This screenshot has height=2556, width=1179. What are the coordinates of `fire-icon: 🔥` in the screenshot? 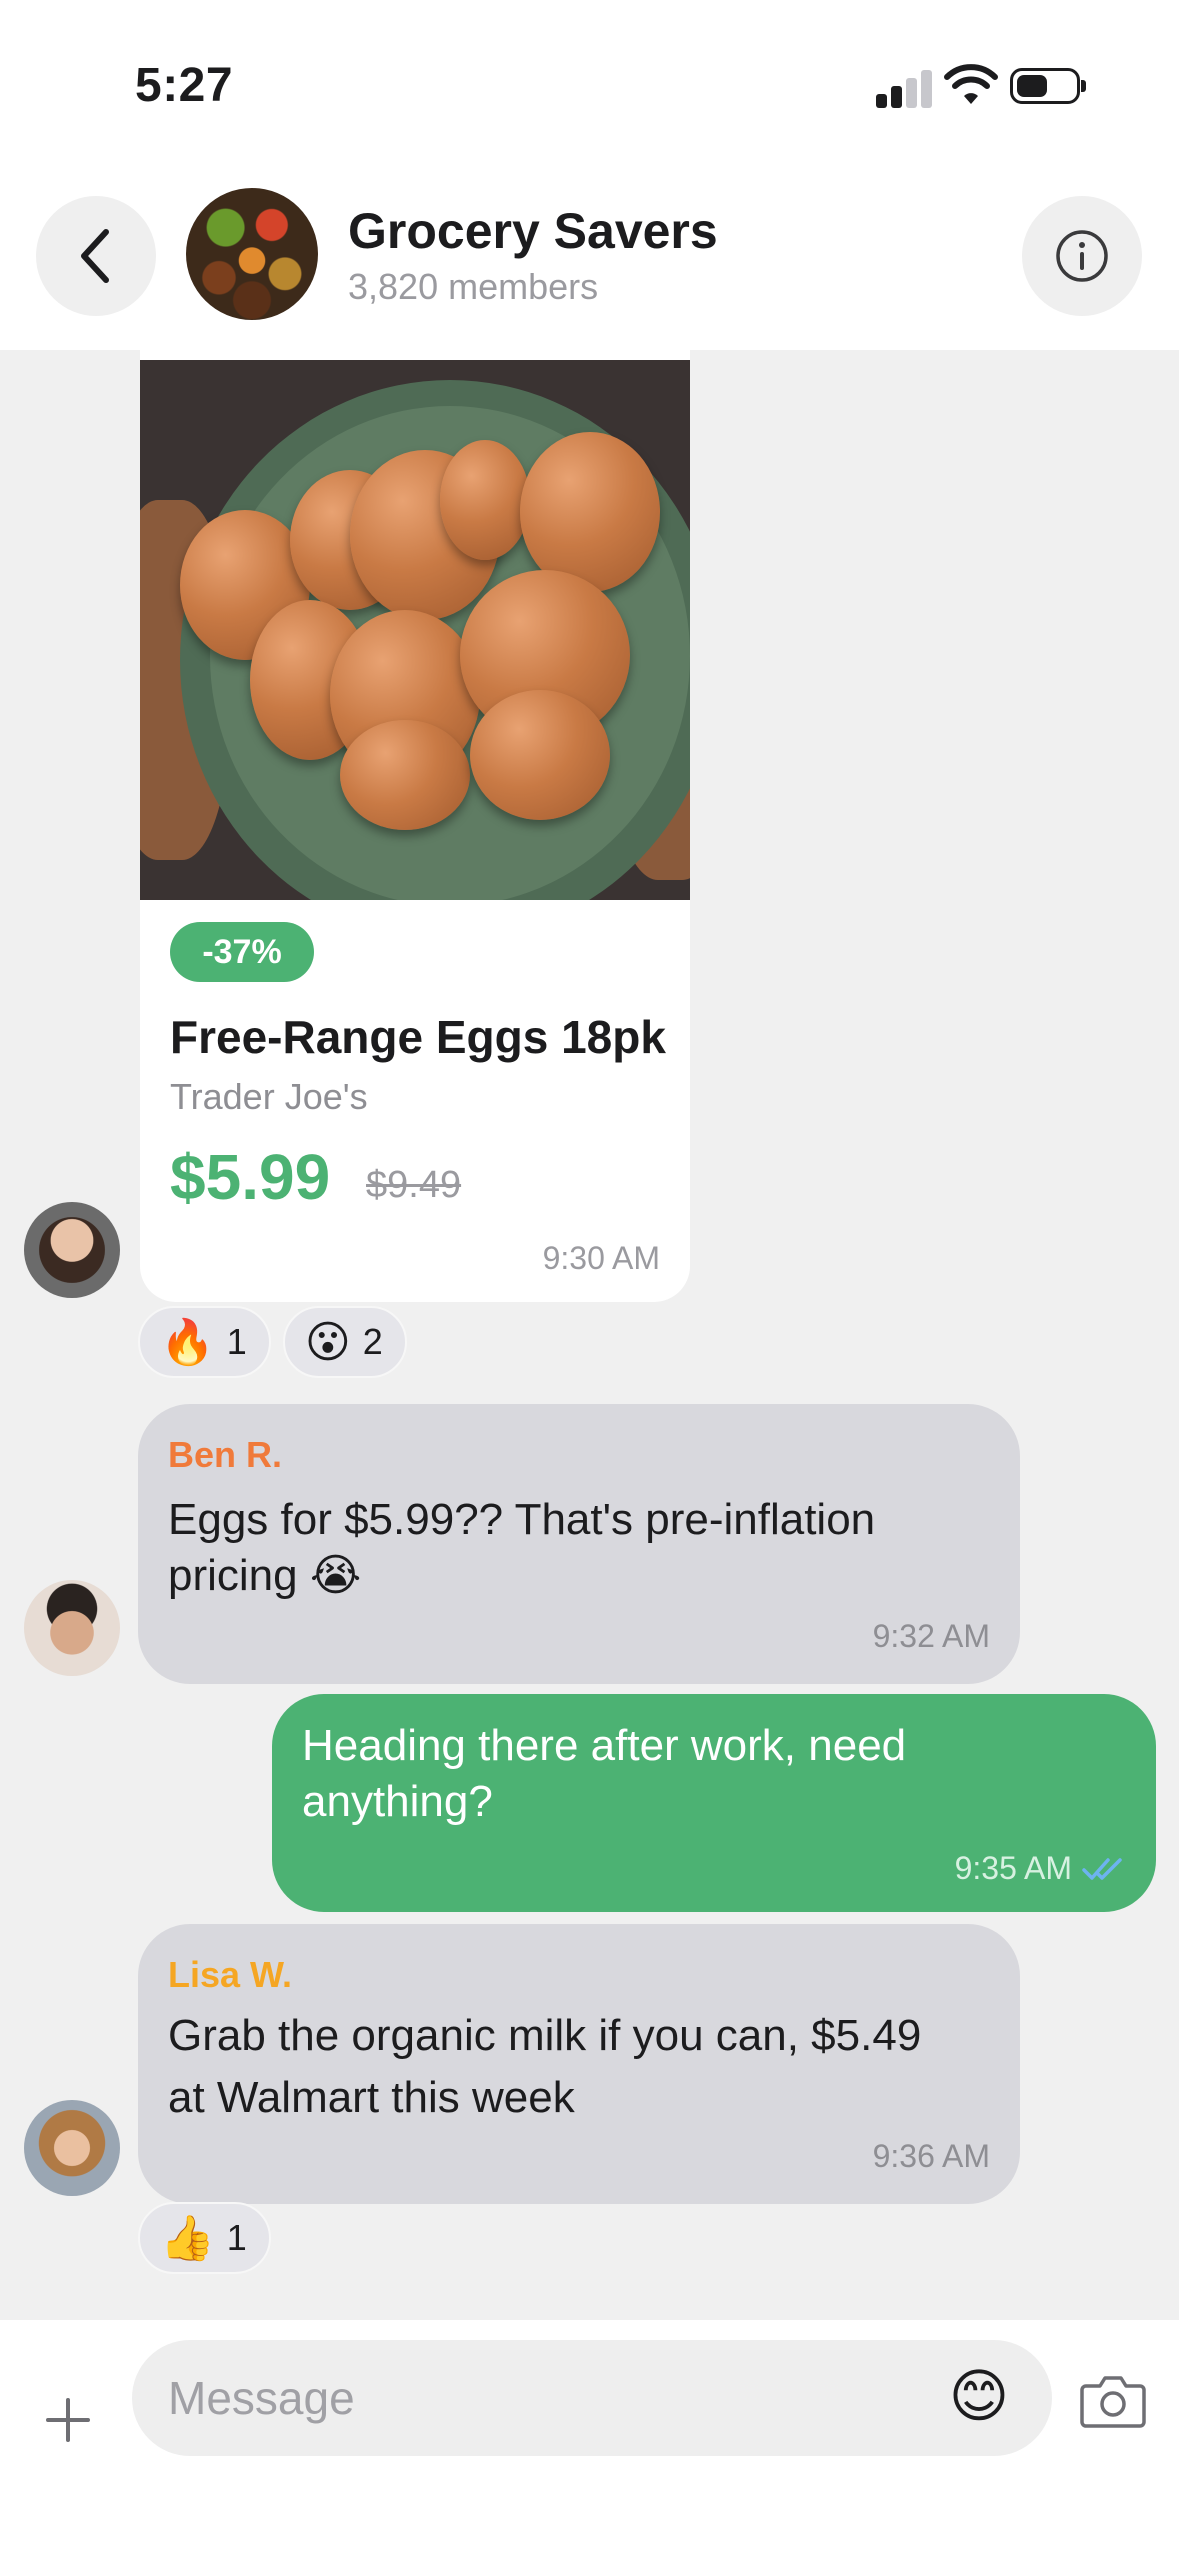 It's located at (187, 1342).